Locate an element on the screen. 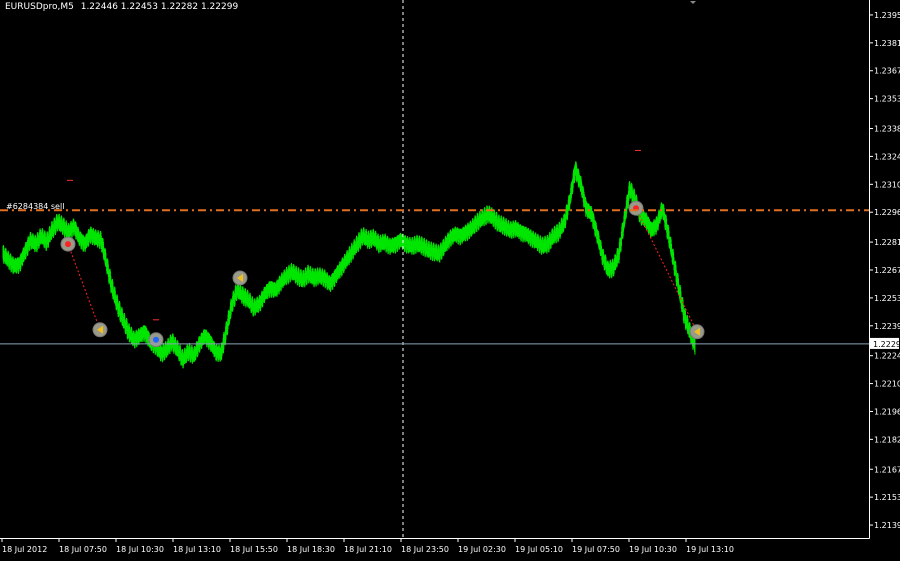  y-tick-label: 1.2395 is located at coordinates (887, 15).